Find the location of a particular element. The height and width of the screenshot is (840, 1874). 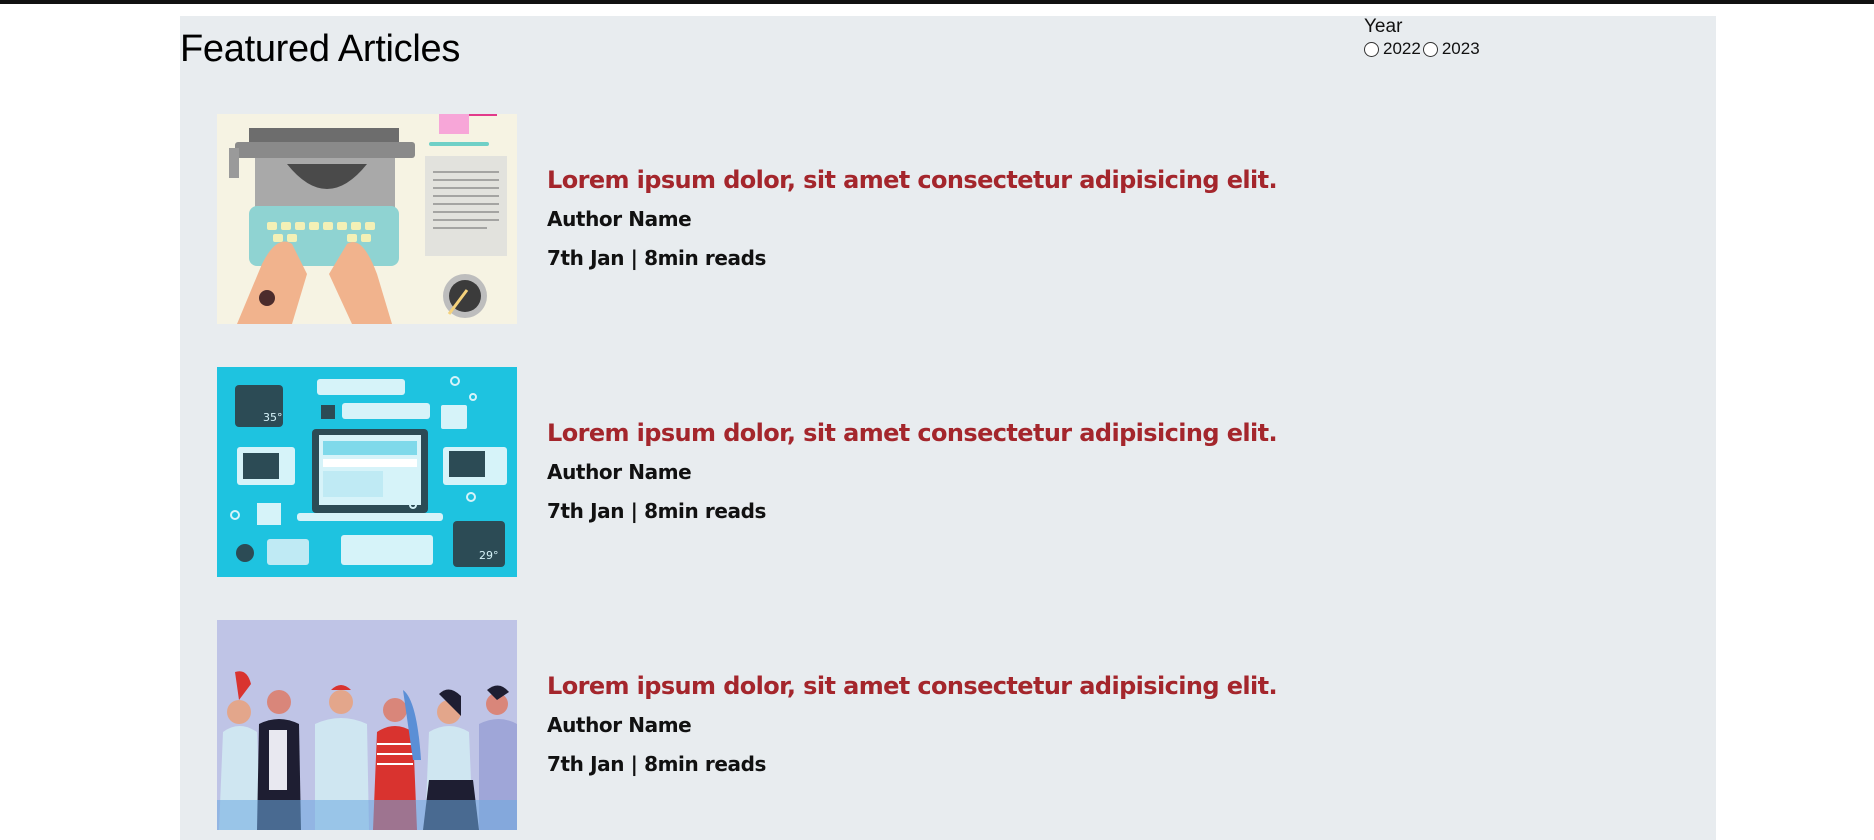

year-option-2023: 2023 is located at coordinates (1451, 49).